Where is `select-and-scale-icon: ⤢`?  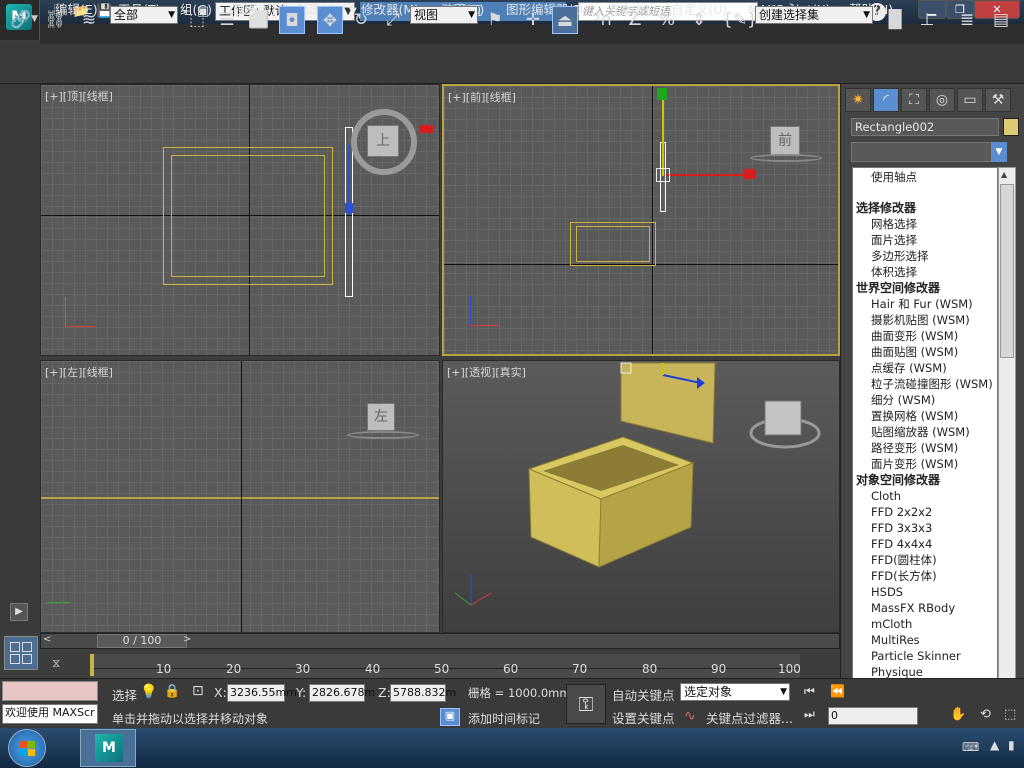
select-and-scale-icon: ⤢ is located at coordinates (393, 20).